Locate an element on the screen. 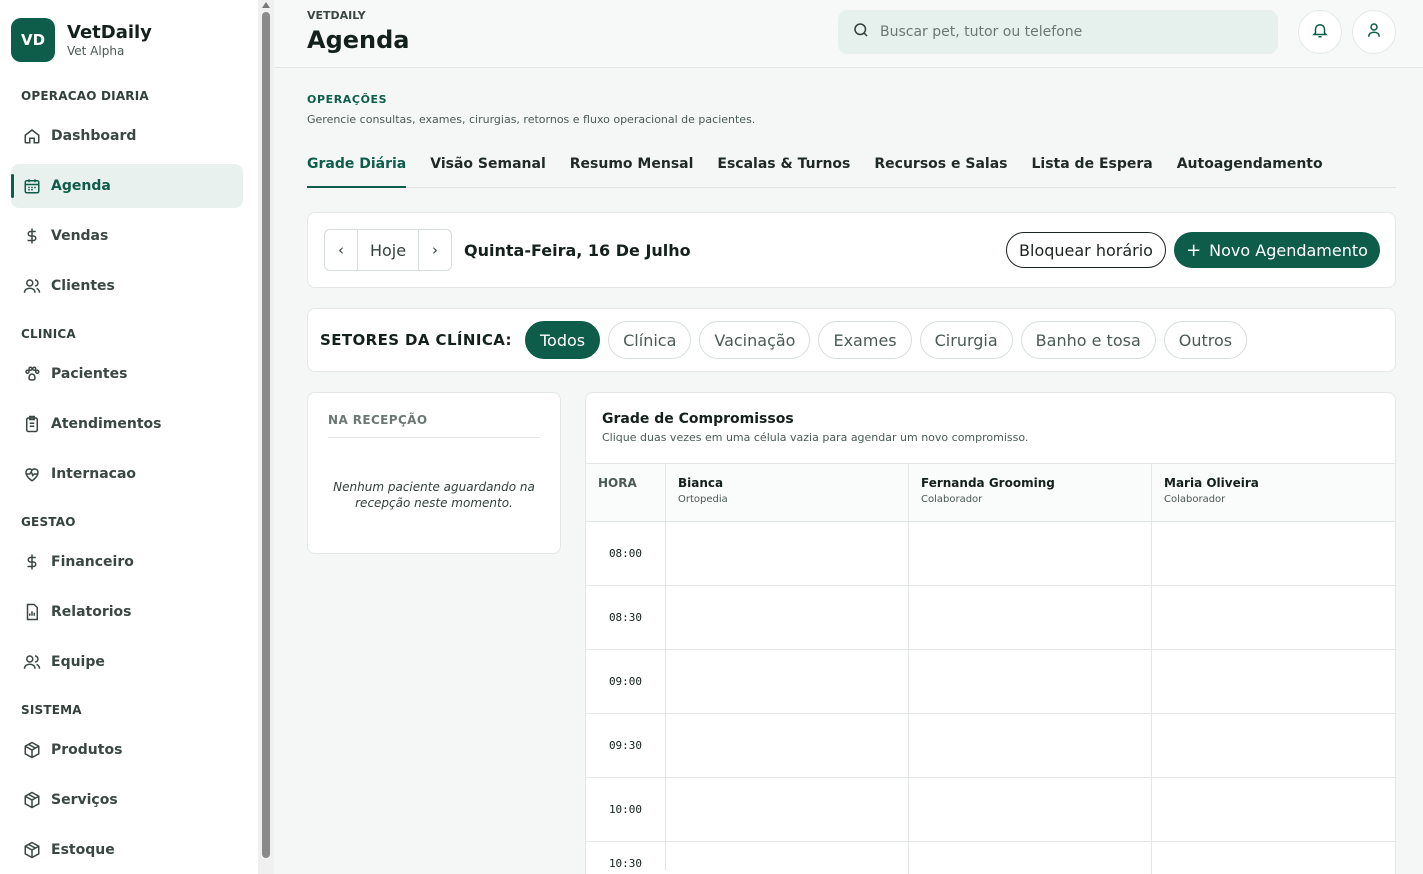  sidebar-item-label: Agenda is located at coordinates (81, 186).